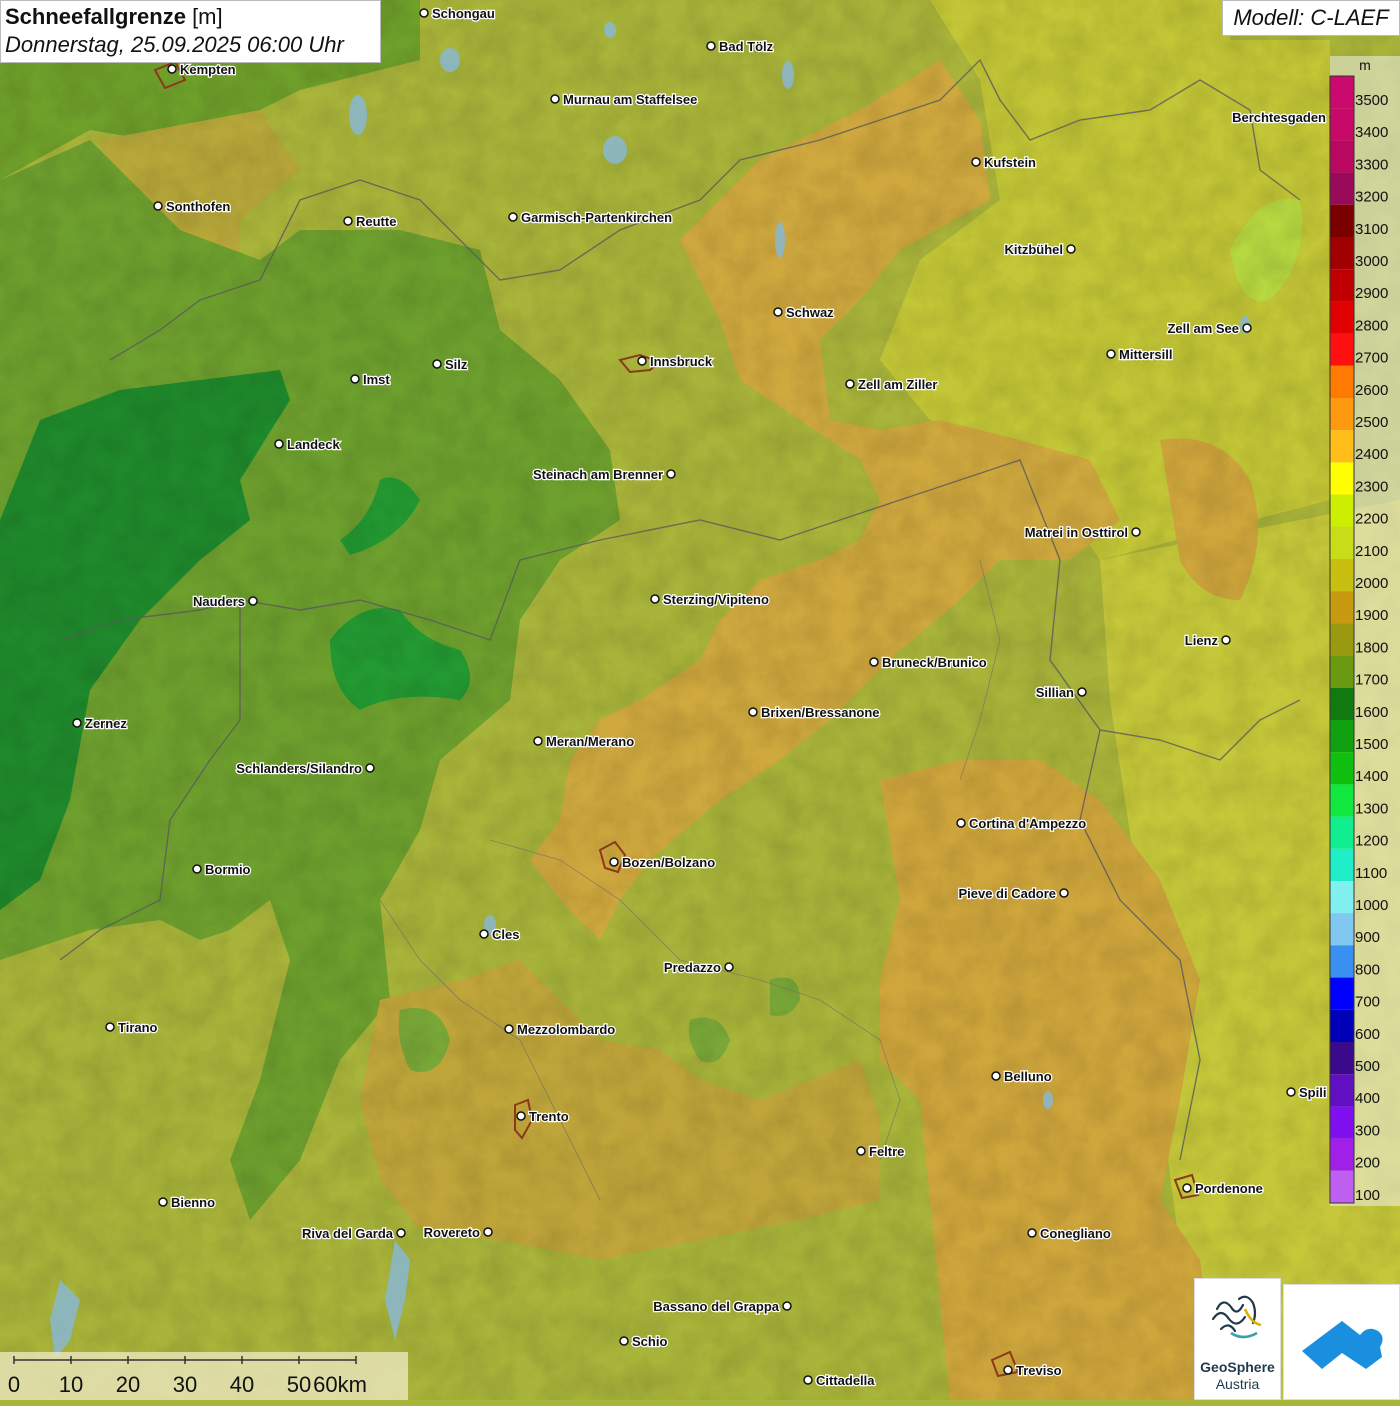 The width and height of the screenshot is (1400, 1406). I want to click on city-label: Bormio, so click(228, 869).